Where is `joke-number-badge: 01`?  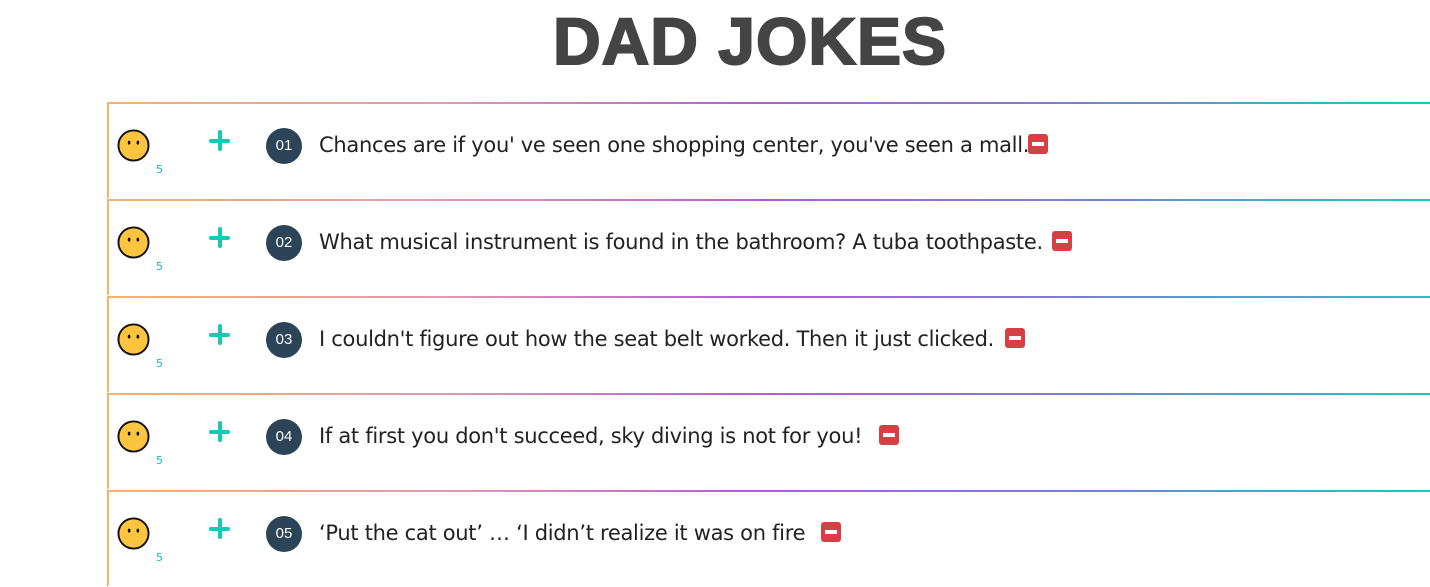 joke-number-badge: 01 is located at coordinates (284, 146).